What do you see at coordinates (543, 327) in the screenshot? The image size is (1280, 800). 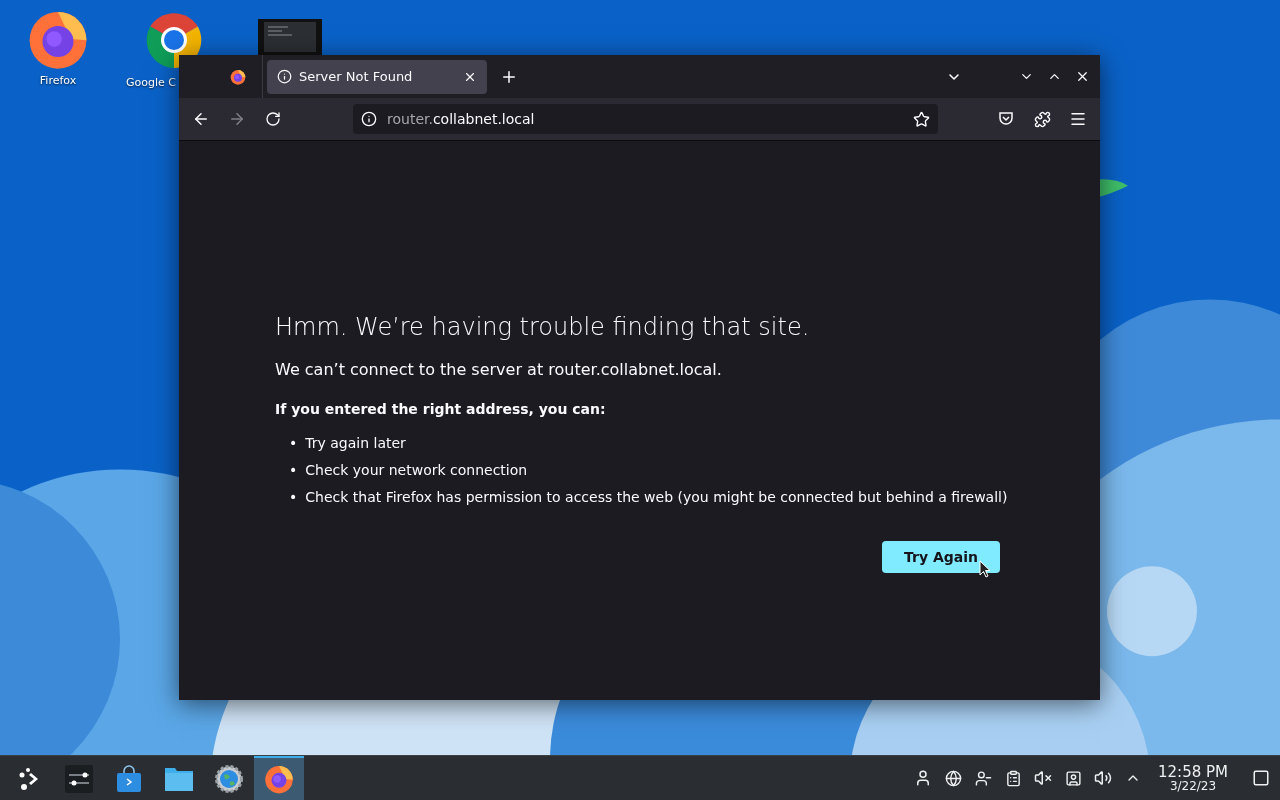 I see `error-heading: Hmm. We’re having trouble finding that site.` at bounding box center [543, 327].